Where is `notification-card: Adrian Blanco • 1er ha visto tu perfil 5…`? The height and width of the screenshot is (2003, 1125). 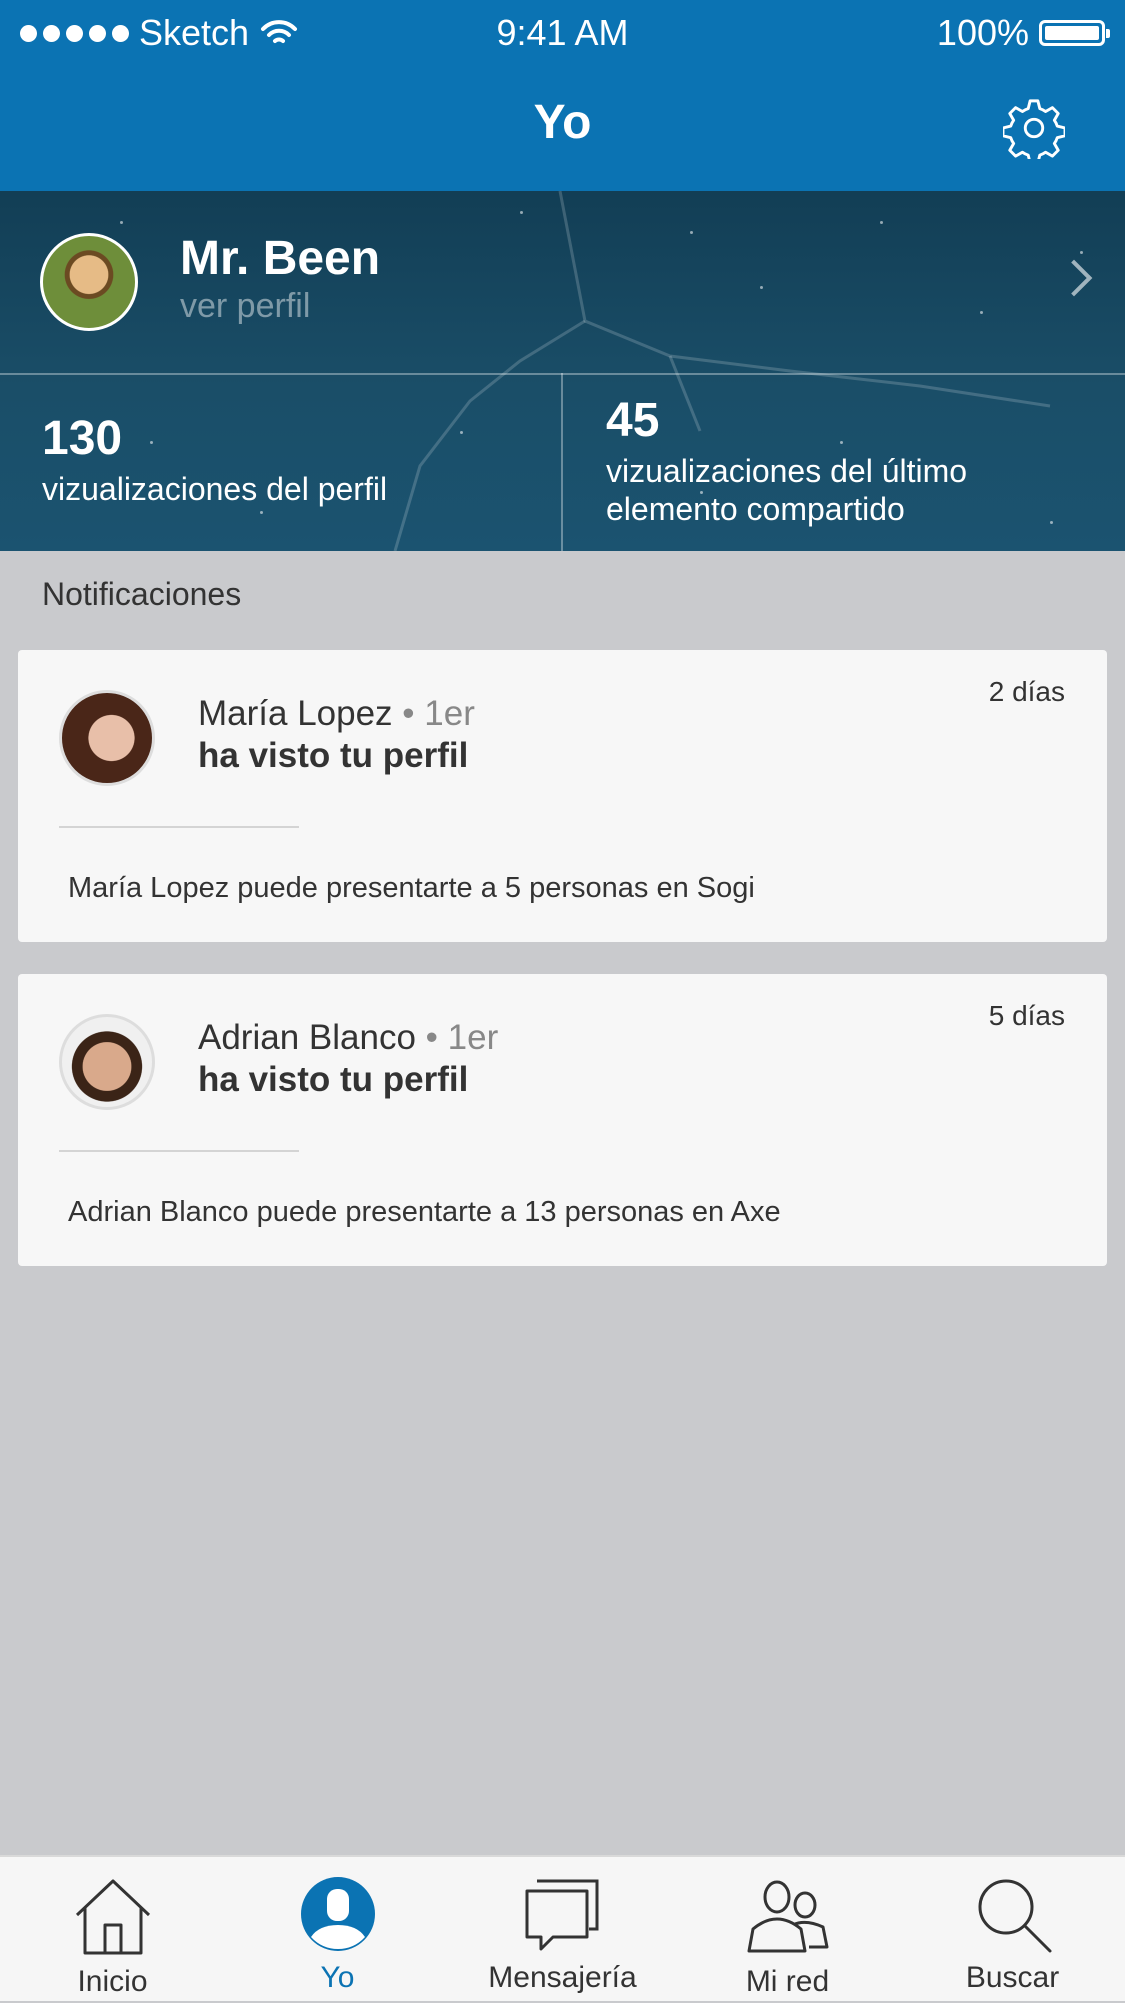
notification-card: Adrian Blanco • 1er ha visto tu perfil 5… is located at coordinates (562, 1120).